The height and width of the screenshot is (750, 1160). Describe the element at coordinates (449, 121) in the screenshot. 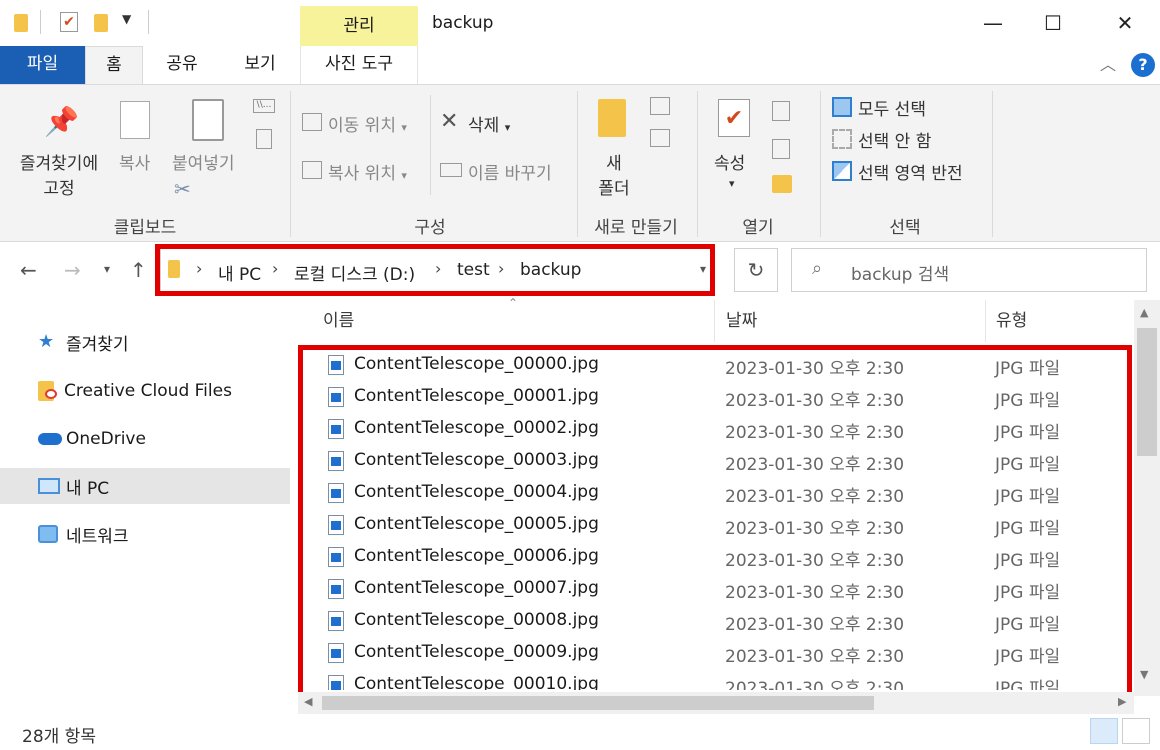

I see `delete-icon: ✕` at that location.